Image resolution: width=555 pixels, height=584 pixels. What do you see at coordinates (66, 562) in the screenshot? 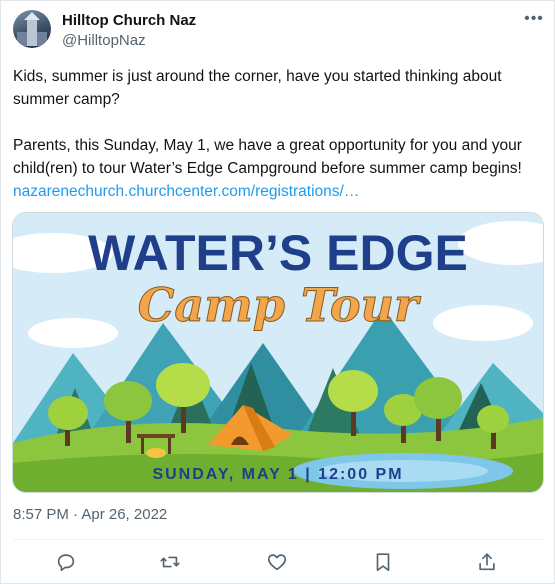
I see `reply-icon` at bounding box center [66, 562].